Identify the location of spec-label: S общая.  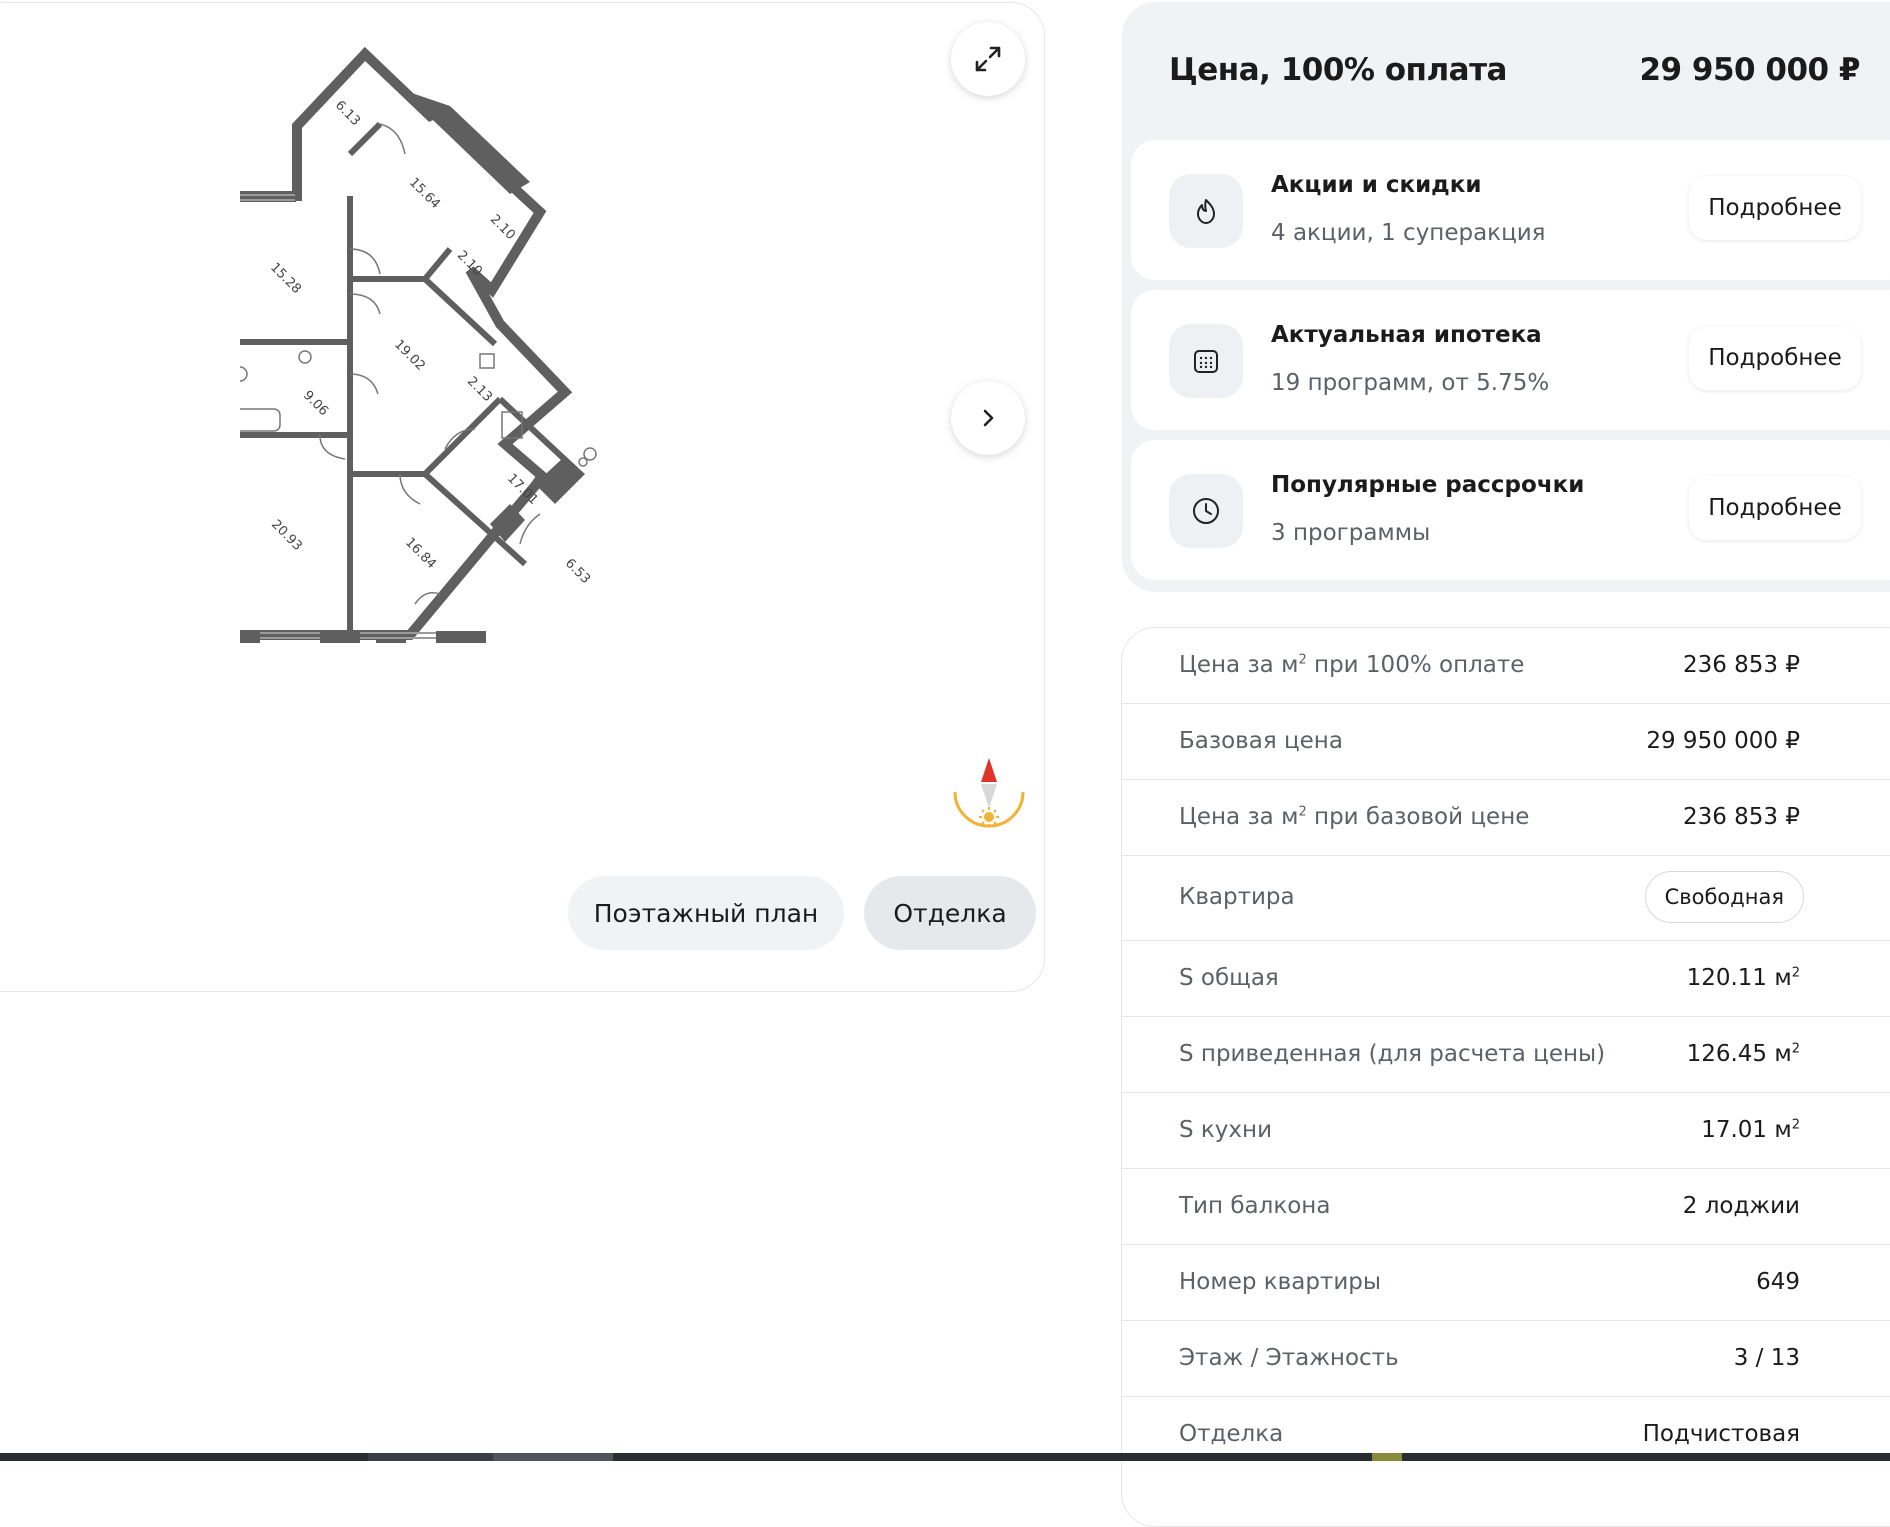
(1229, 978).